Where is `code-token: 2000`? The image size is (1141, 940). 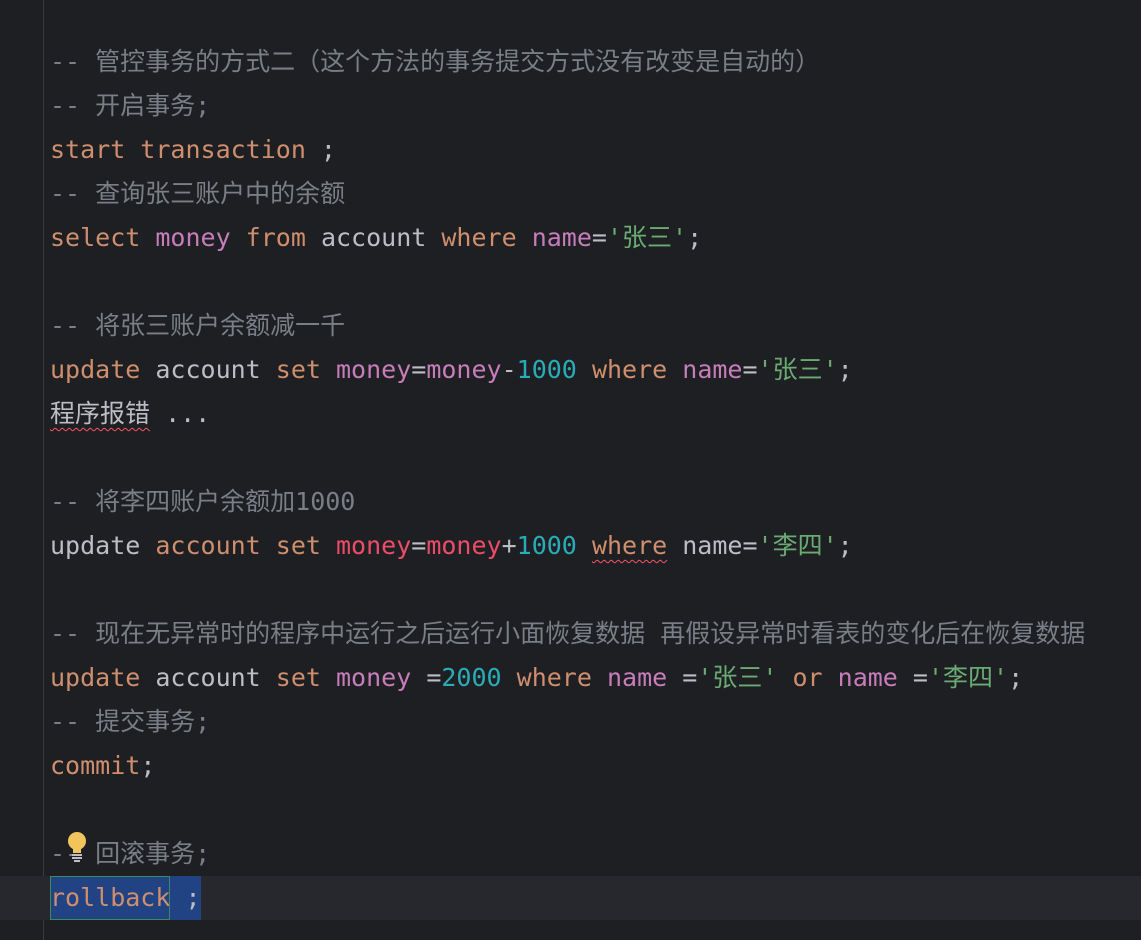
code-token: 2000 is located at coordinates (471, 677).